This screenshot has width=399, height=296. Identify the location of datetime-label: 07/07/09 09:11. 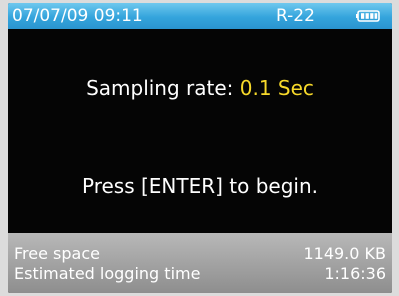
(77, 16).